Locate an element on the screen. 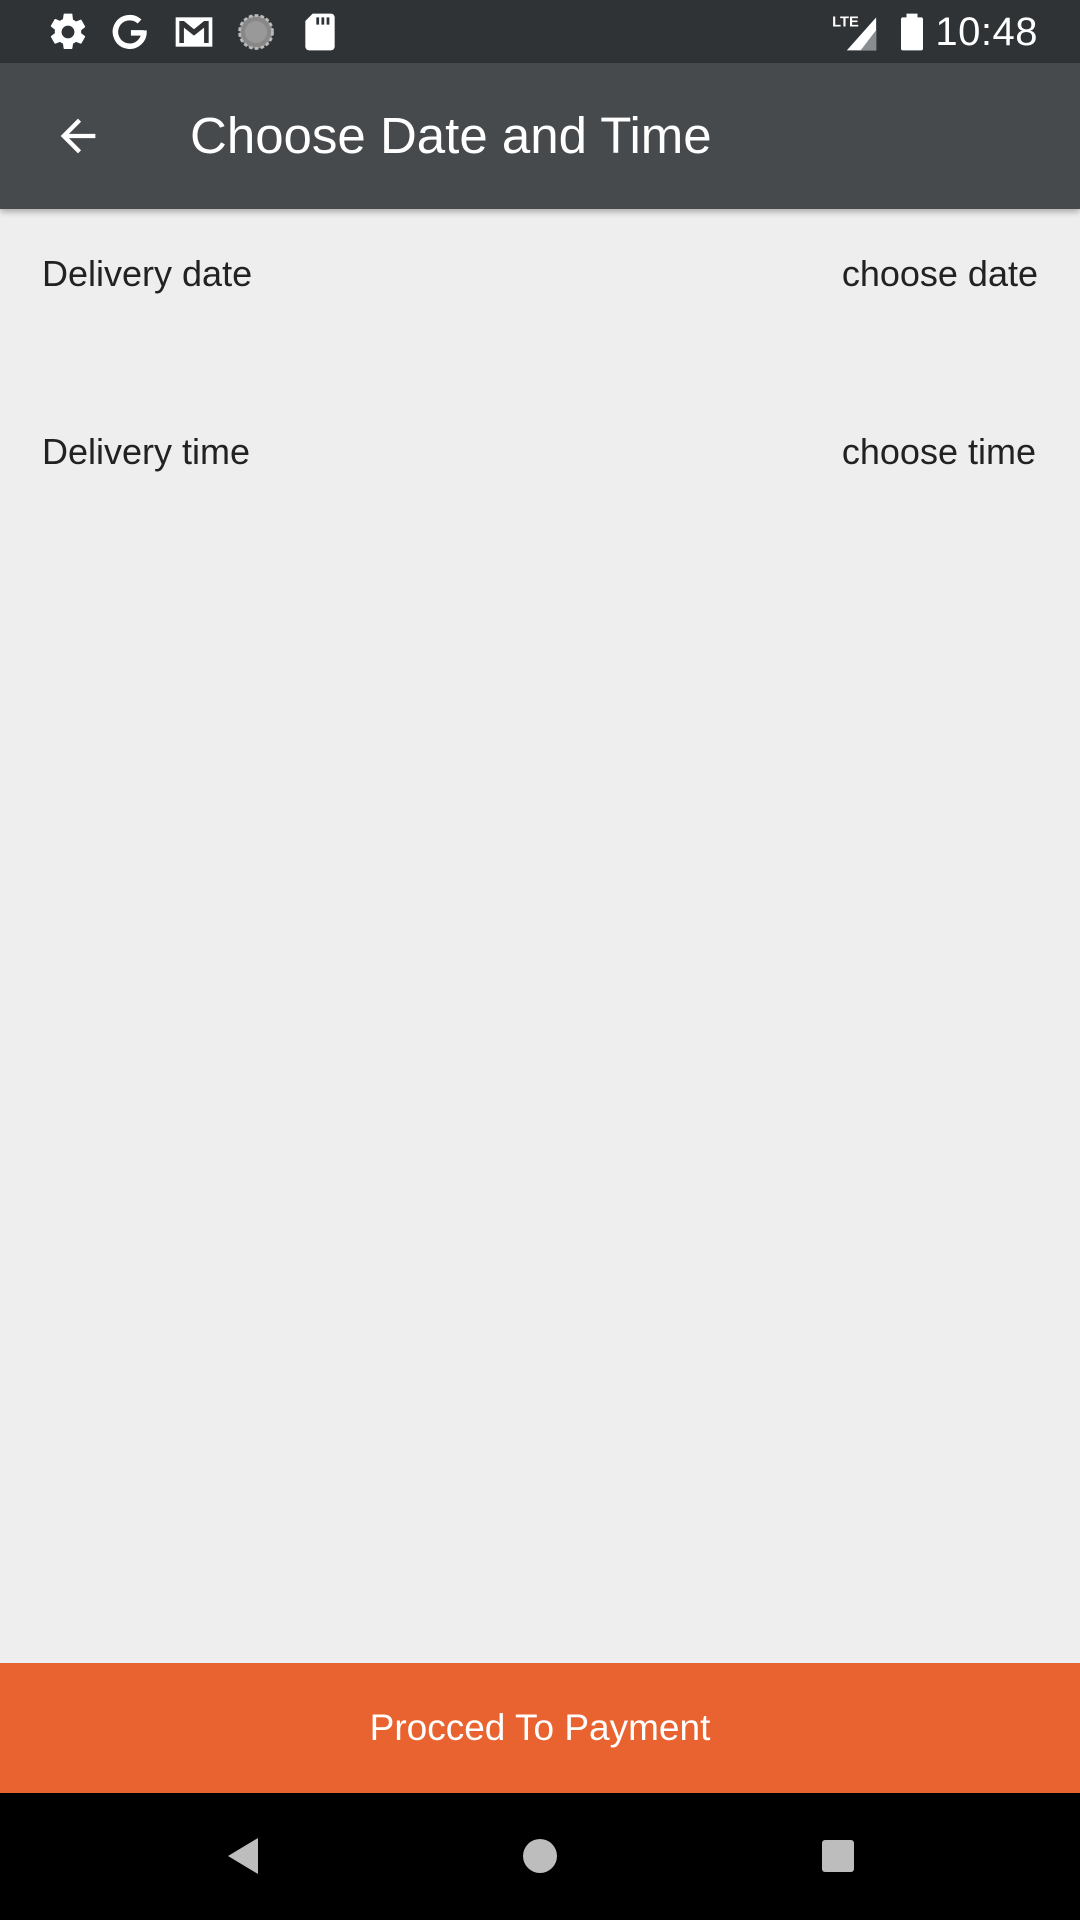  status-bar: LTE 10:48 is located at coordinates (540, 31).